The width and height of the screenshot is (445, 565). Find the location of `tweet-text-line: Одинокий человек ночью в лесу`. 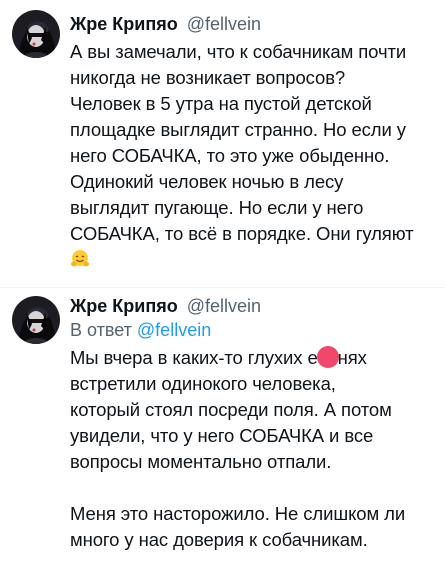

tweet-text-line: Одинокий человек ночью в лесу is located at coordinates (207, 181).